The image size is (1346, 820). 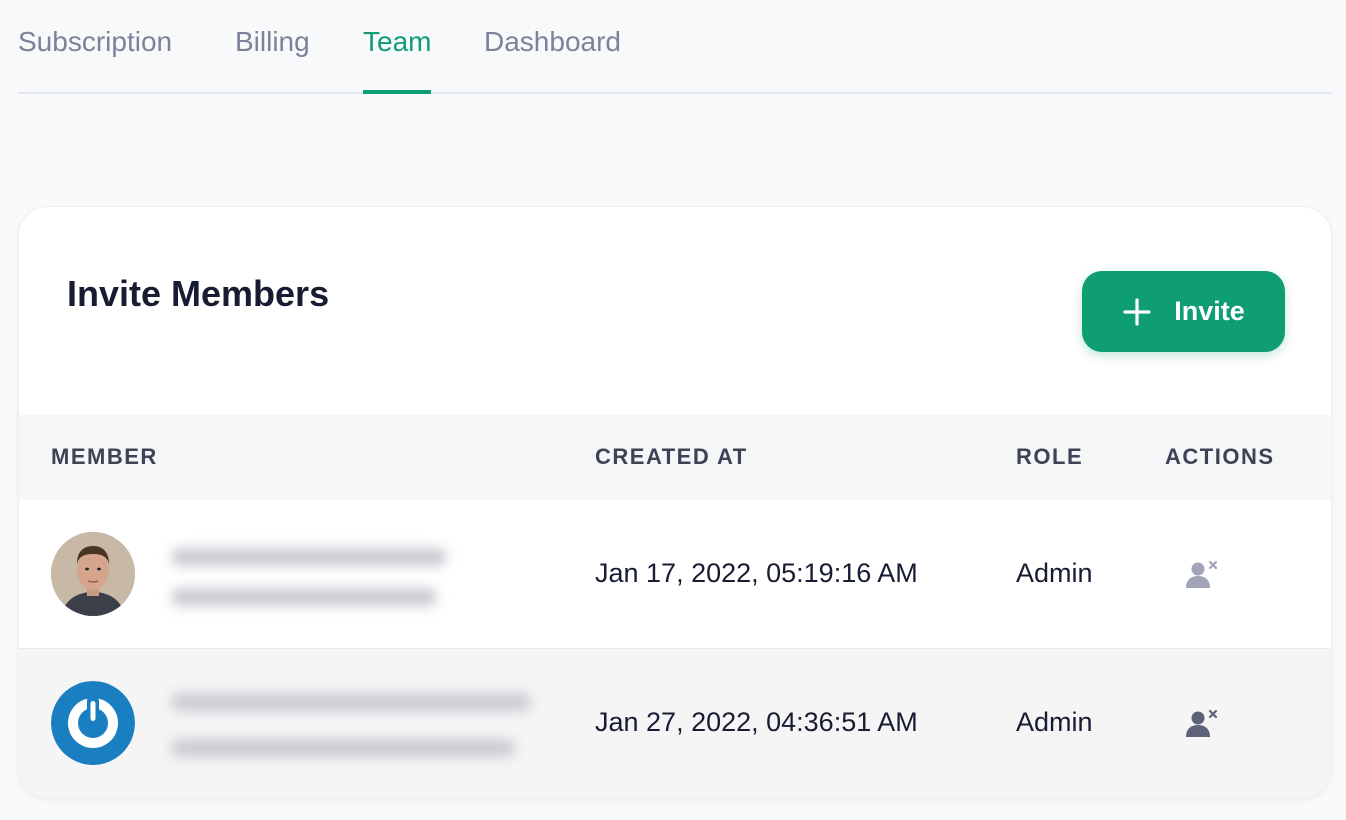 I want to click on column-header-actions: ACTIONS, so click(x=1220, y=456).